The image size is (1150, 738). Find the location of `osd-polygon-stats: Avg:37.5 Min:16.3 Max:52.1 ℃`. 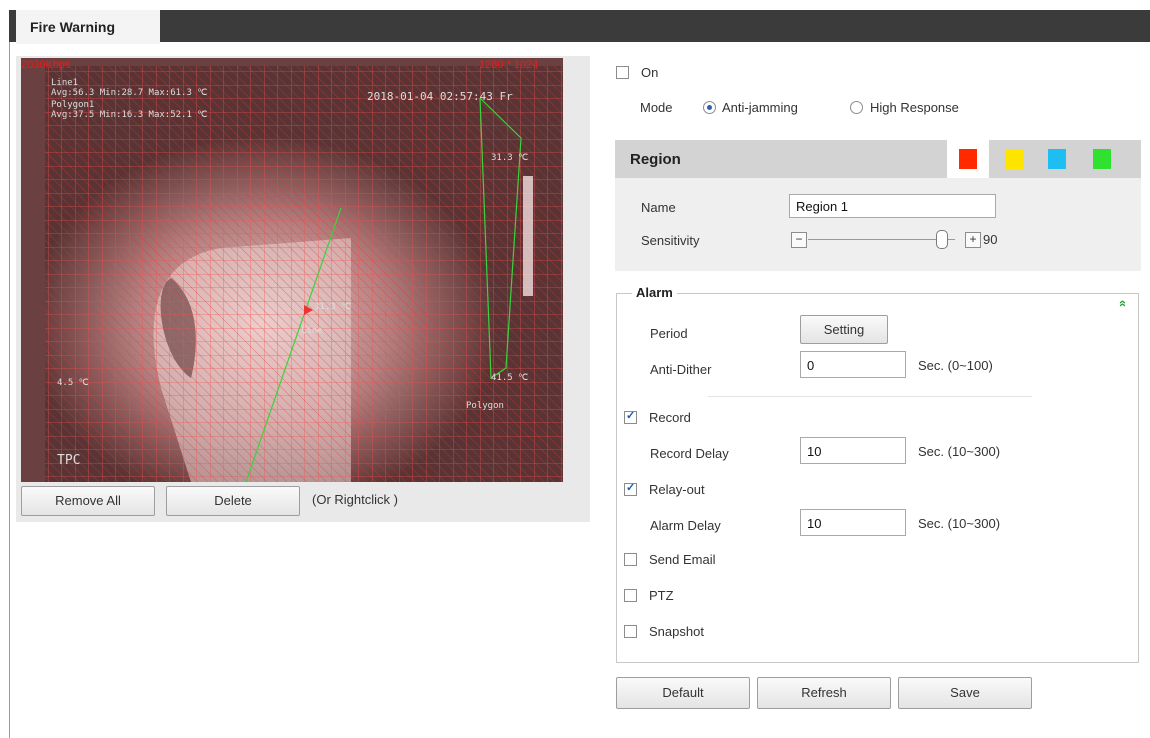

osd-polygon-stats: Avg:37.5 Min:16.3 Max:52.1 ℃ is located at coordinates (129, 115).